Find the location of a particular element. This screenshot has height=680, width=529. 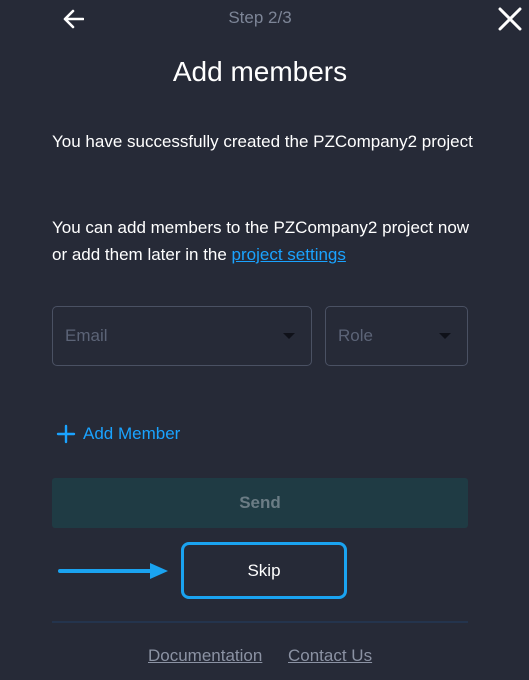

send-button: Send is located at coordinates (260, 503).